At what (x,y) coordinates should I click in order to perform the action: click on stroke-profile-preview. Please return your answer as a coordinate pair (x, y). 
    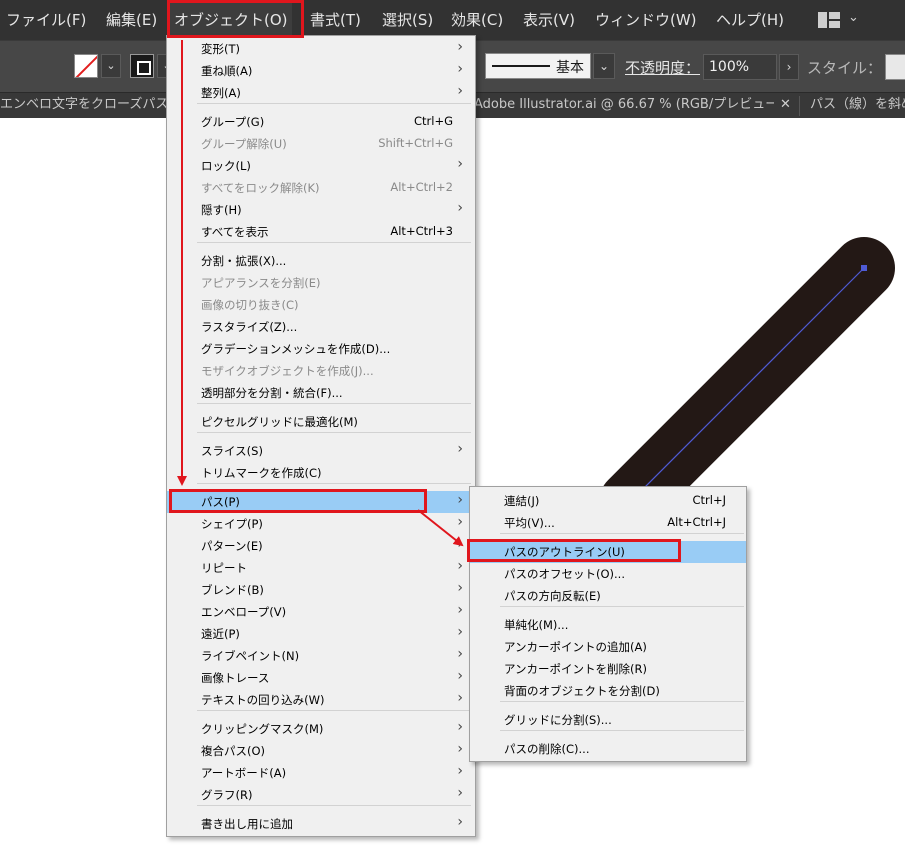
    Looking at the image, I should click on (521, 66).